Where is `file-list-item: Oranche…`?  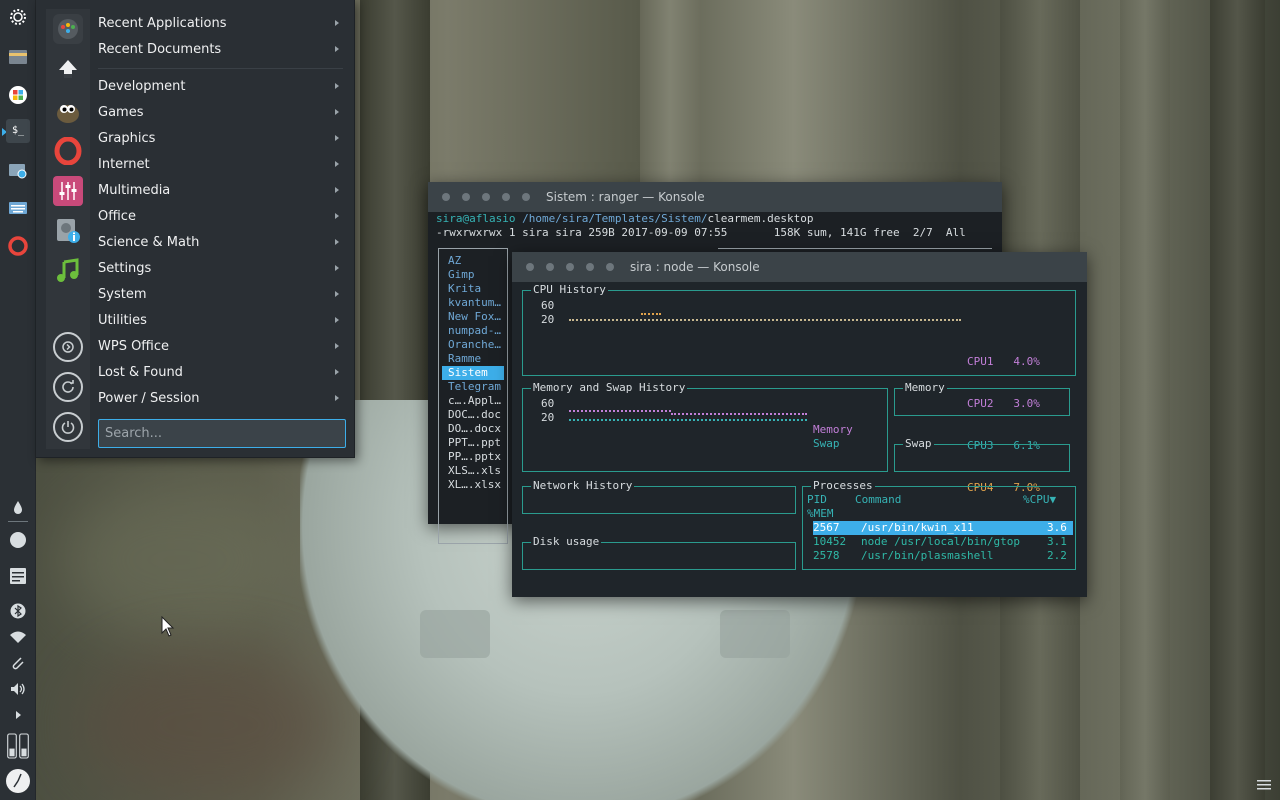 file-list-item: Oranche… is located at coordinates (473, 345).